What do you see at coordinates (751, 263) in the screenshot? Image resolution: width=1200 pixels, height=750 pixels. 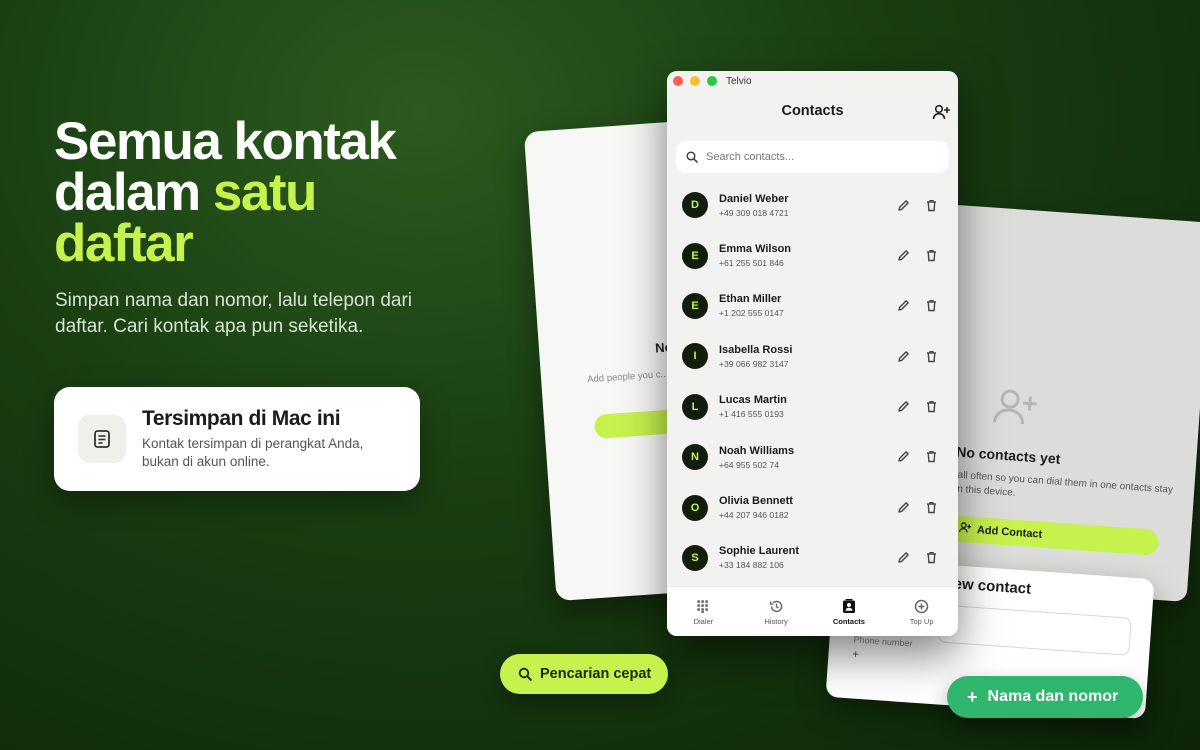 I see `contact-phone: +61 255 501 846` at bounding box center [751, 263].